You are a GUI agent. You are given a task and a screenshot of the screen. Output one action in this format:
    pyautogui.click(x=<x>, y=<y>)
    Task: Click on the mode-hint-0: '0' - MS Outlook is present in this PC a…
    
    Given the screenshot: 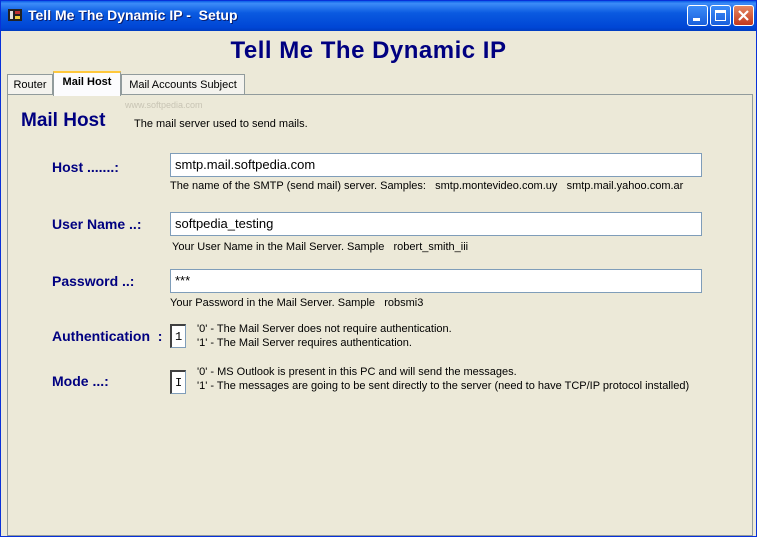 What is the action you would take?
    pyautogui.click(x=357, y=372)
    